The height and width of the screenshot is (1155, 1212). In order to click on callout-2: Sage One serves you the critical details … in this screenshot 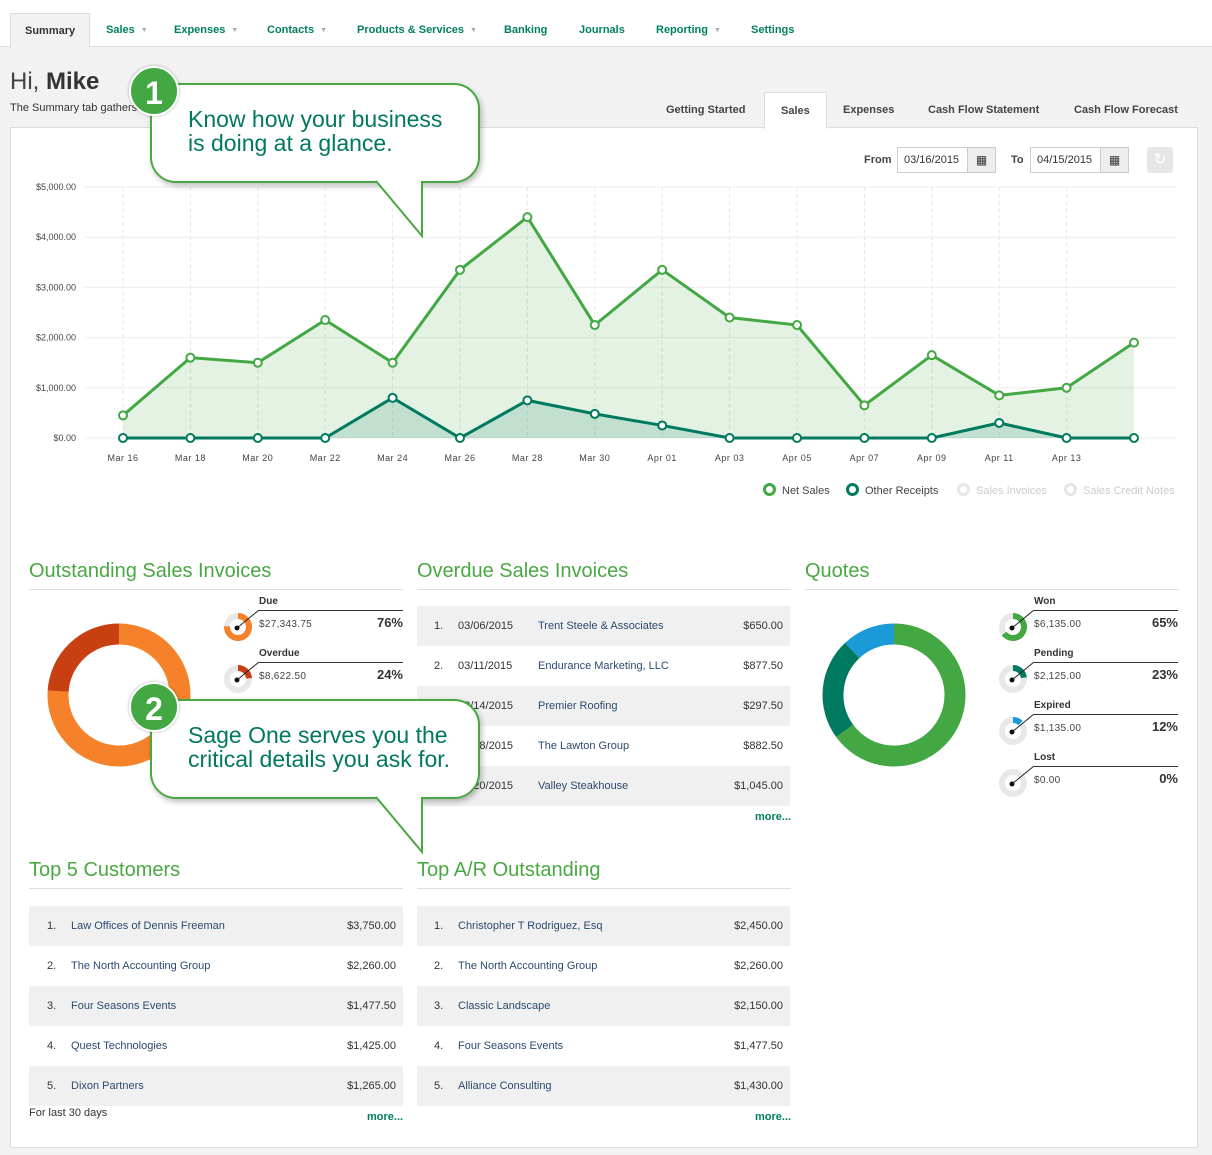, I will do `click(315, 749)`.